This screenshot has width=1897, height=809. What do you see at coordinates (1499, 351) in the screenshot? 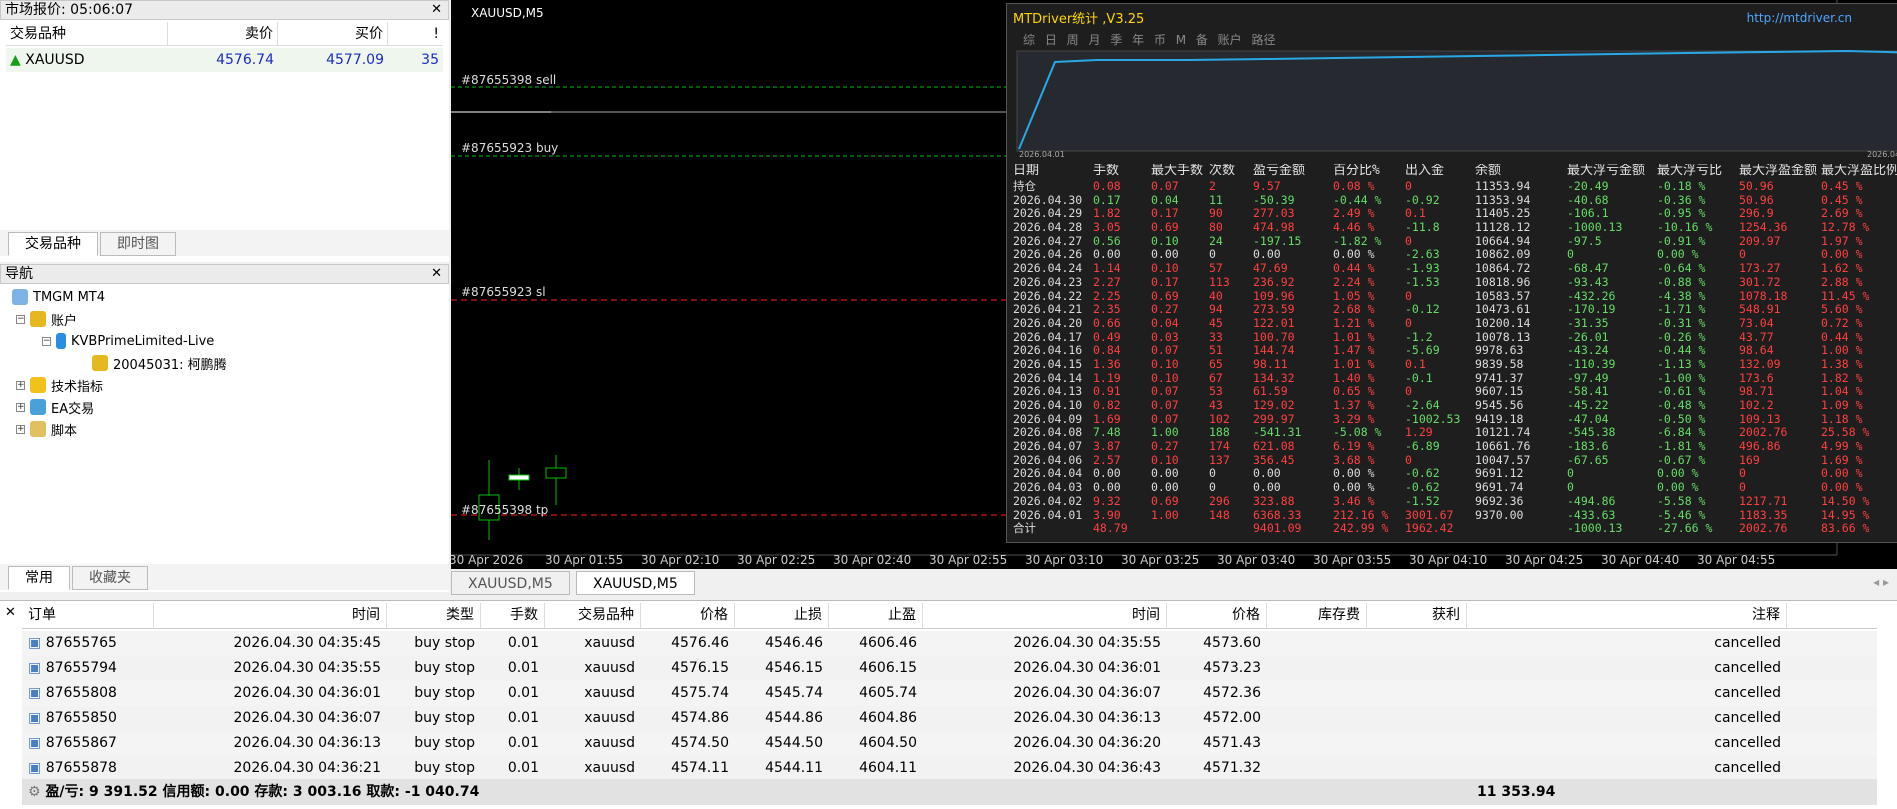
I see `stats-cell: 9978.63` at bounding box center [1499, 351].